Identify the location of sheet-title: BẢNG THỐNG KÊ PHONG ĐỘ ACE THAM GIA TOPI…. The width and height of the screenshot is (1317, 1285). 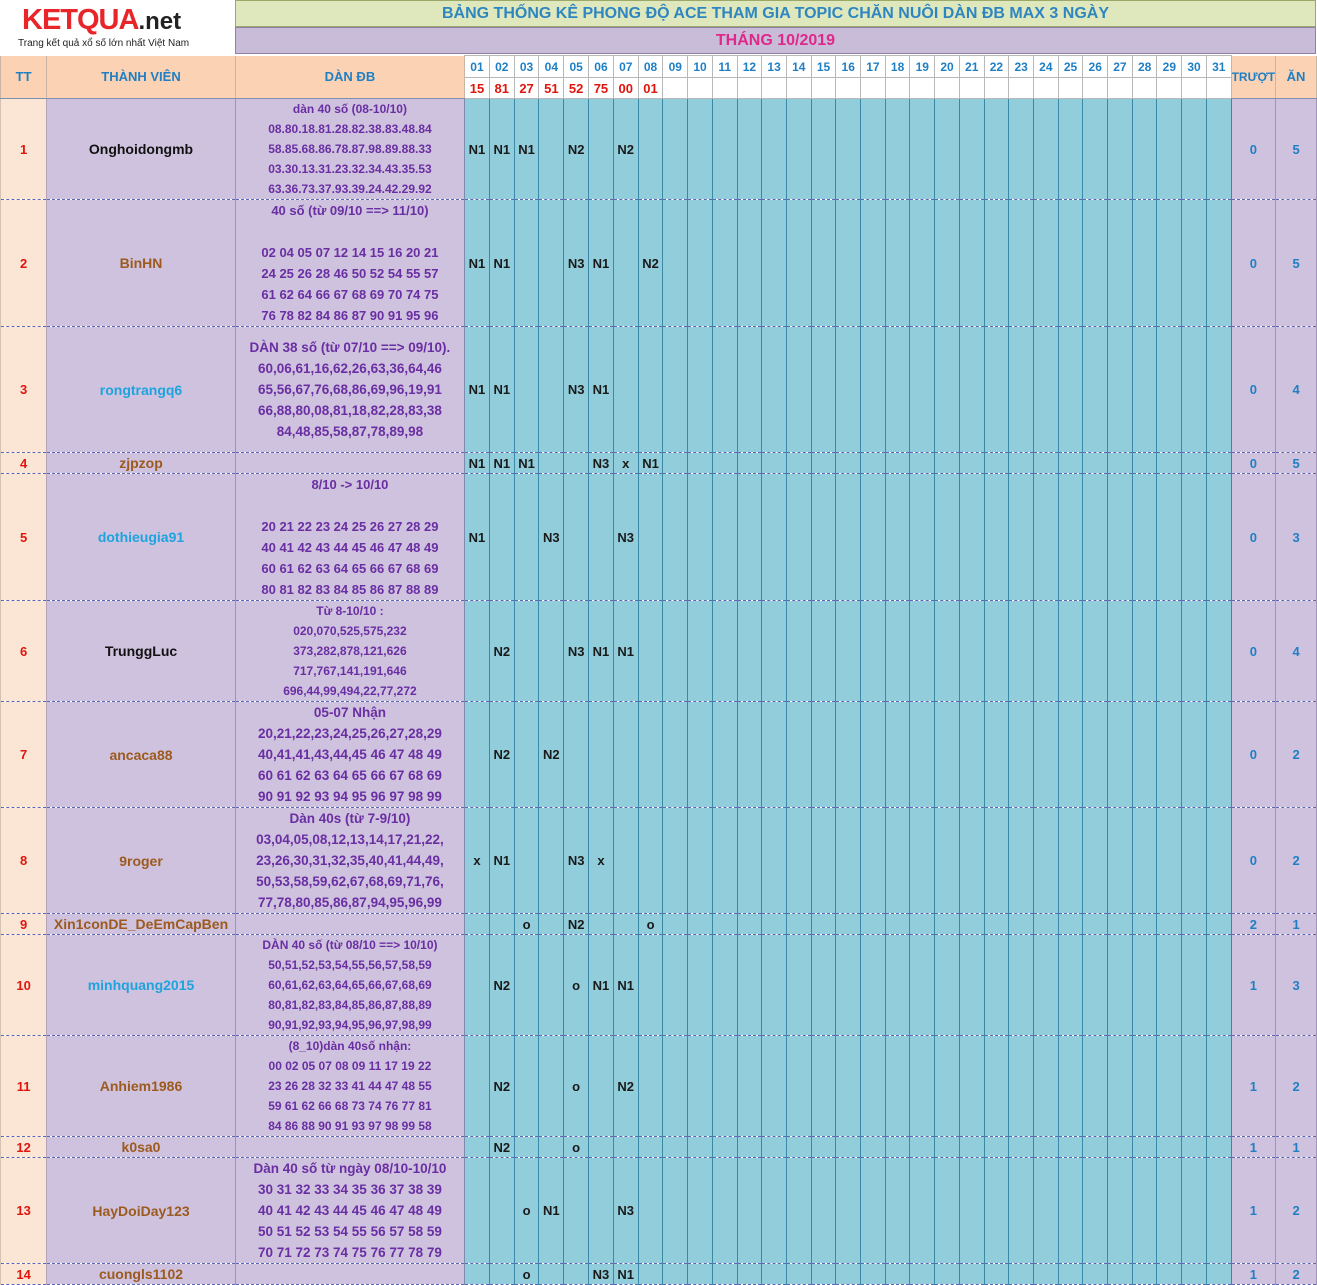
(775, 13).